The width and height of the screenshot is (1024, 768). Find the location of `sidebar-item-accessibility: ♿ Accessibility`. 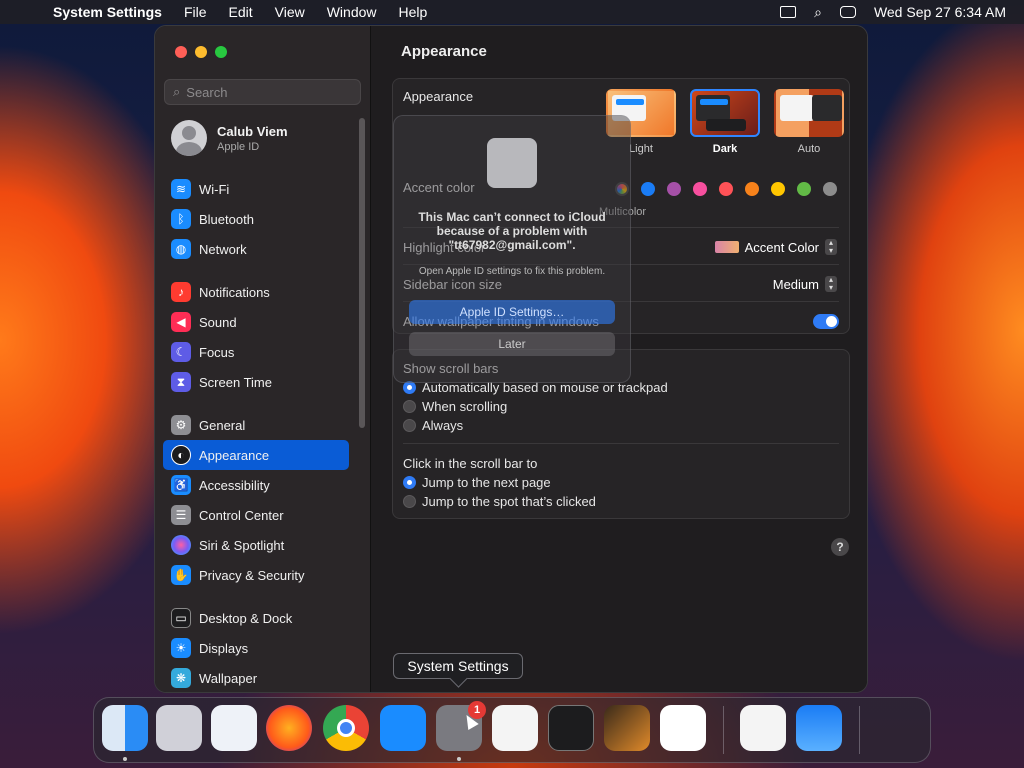

sidebar-item-accessibility: ♿ Accessibility is located at coordinates (256, 485).